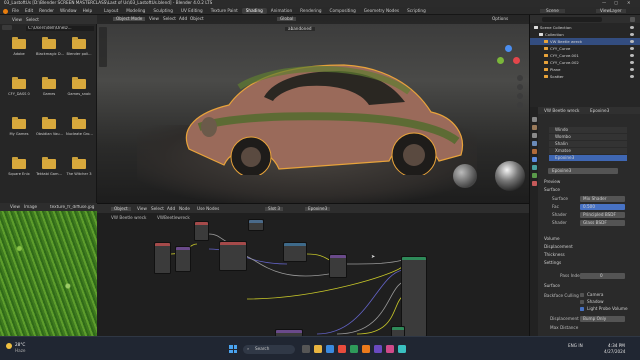 The image size is (640, 360). I want to click on vp-select-menu: Select, so click(169, 18).